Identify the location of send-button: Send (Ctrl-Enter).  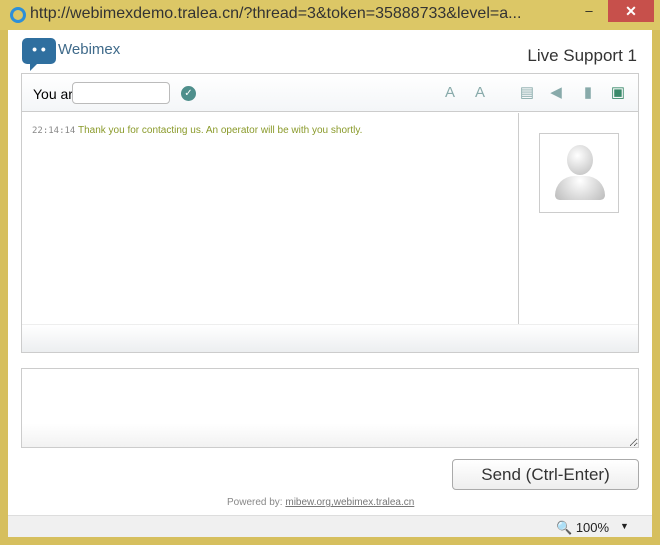
(545, 474).